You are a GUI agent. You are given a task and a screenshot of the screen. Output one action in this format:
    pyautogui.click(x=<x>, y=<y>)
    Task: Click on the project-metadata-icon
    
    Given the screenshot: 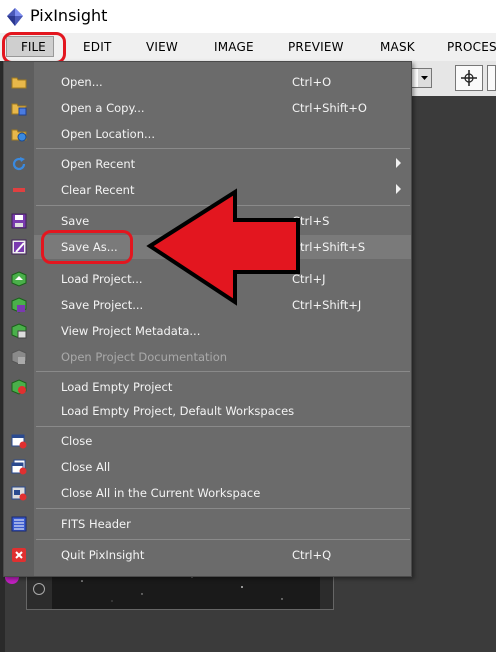 What is the action you would take?
    pyautogui.click(x=19, y=331)
    